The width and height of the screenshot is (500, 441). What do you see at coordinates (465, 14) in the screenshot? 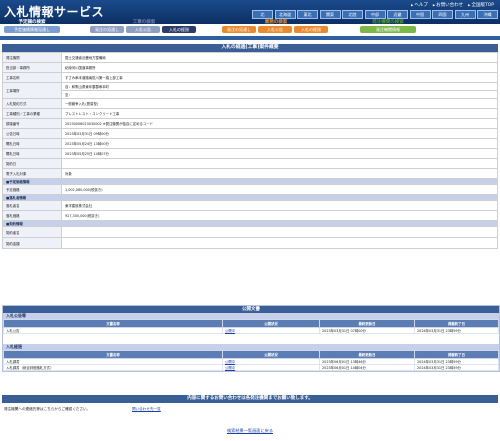
I see `region-tab: 九州` at bounding box center [465, 14].